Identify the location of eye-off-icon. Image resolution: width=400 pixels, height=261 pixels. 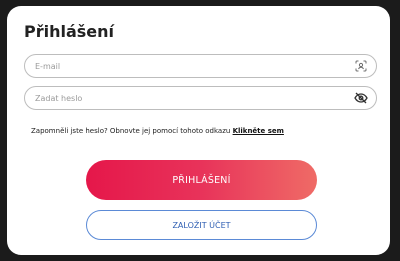
(361, 98).